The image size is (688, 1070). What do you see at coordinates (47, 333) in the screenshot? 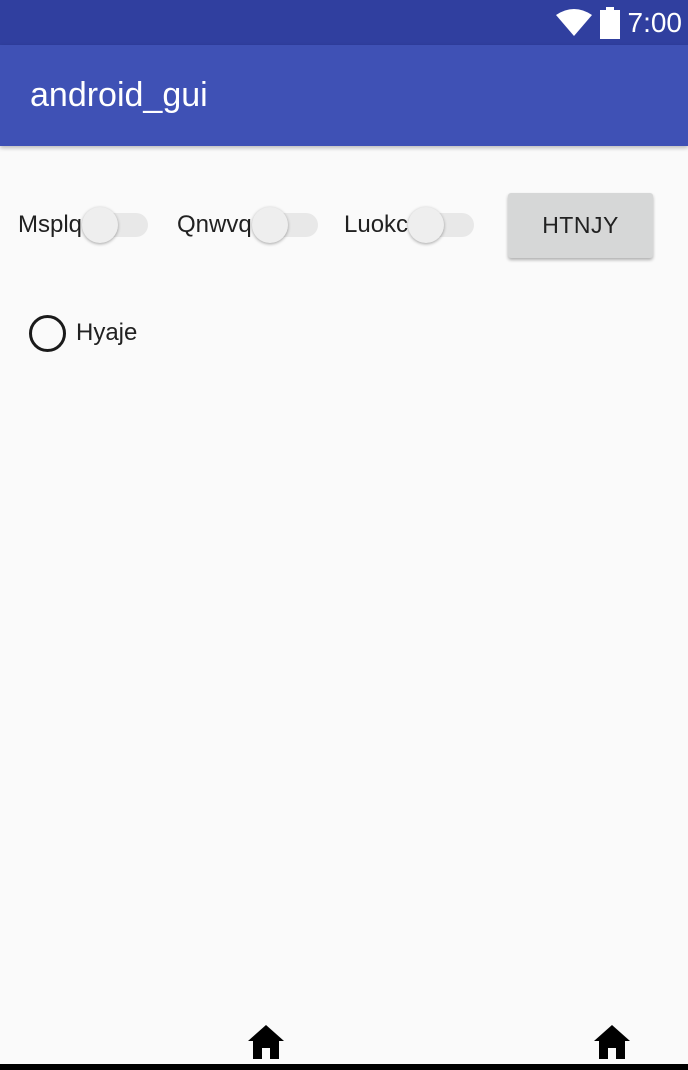
I see `radio-circle` at bounding box center [47, 333].